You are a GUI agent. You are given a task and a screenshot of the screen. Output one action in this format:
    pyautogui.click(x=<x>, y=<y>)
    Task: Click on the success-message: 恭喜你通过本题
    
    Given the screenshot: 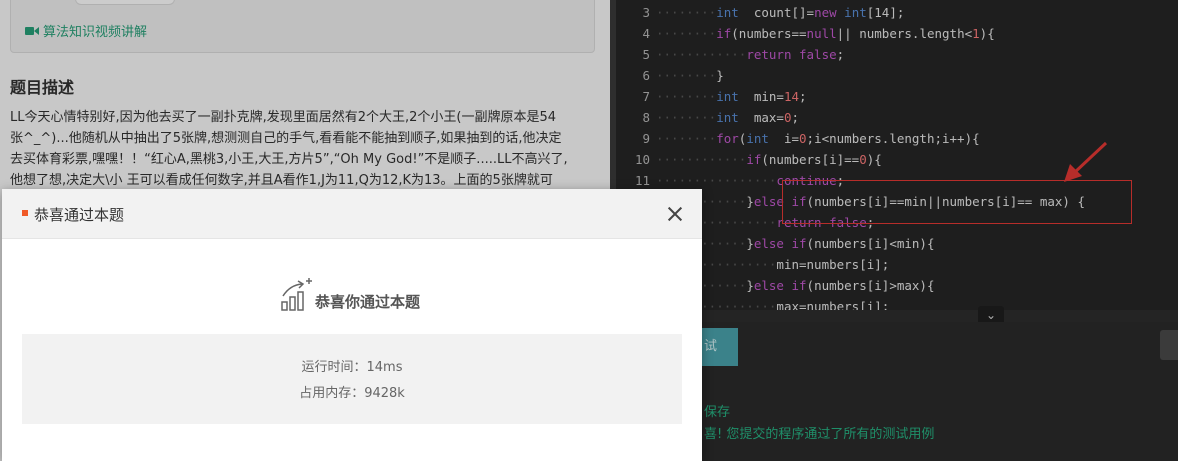 What is the action you would take?
    pyautogui.click(x=368, y=302)
    